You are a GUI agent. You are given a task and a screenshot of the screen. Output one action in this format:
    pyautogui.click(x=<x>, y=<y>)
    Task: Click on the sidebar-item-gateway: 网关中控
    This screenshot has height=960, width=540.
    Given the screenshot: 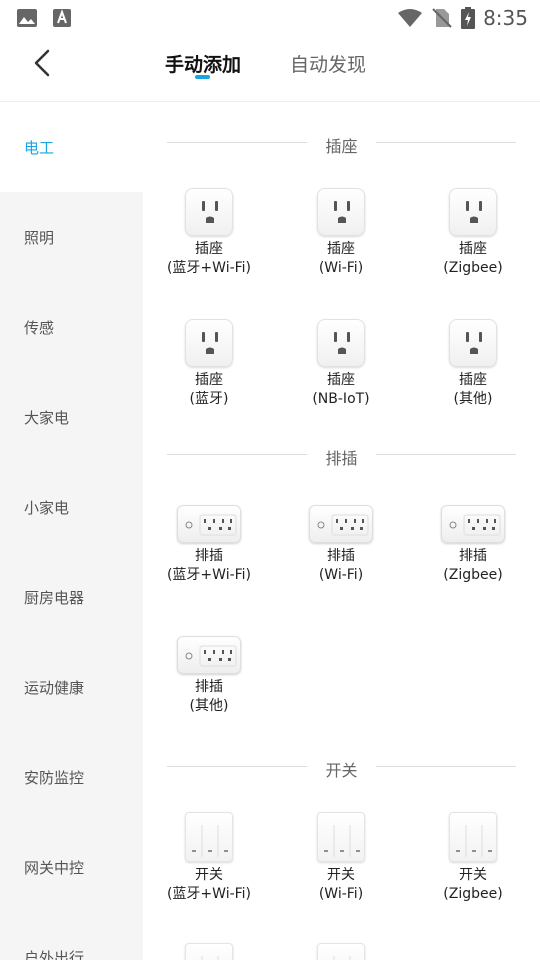 What is the action you would take?
    pyautogui.click(x=71, y=867)
    